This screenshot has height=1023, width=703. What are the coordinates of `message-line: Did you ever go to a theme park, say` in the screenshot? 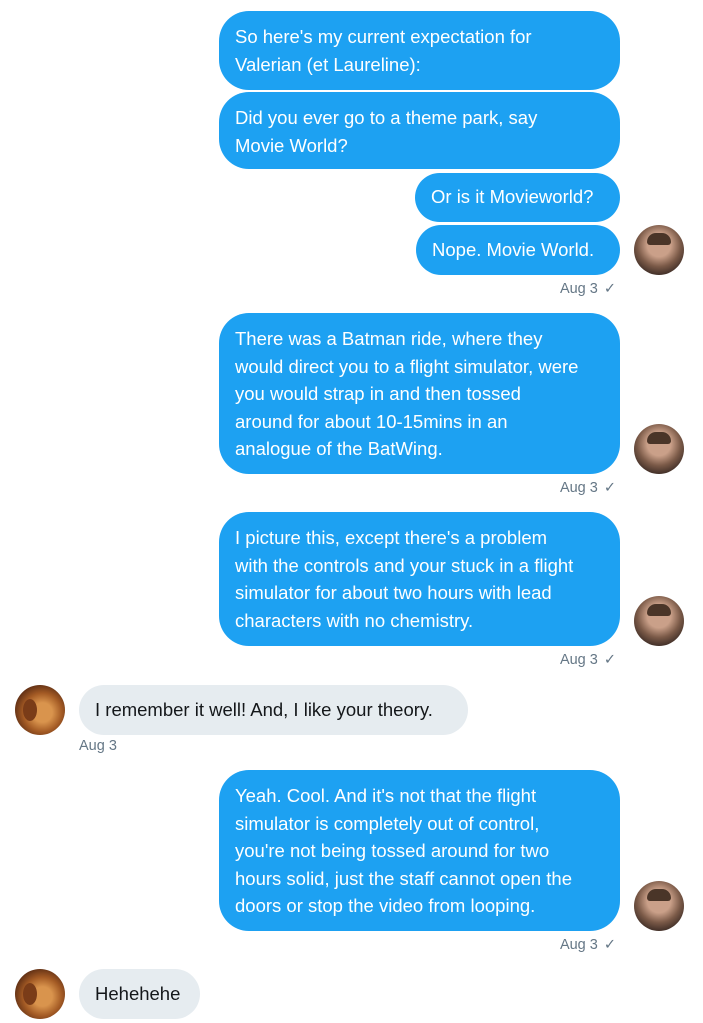 It's located at (386, 117).